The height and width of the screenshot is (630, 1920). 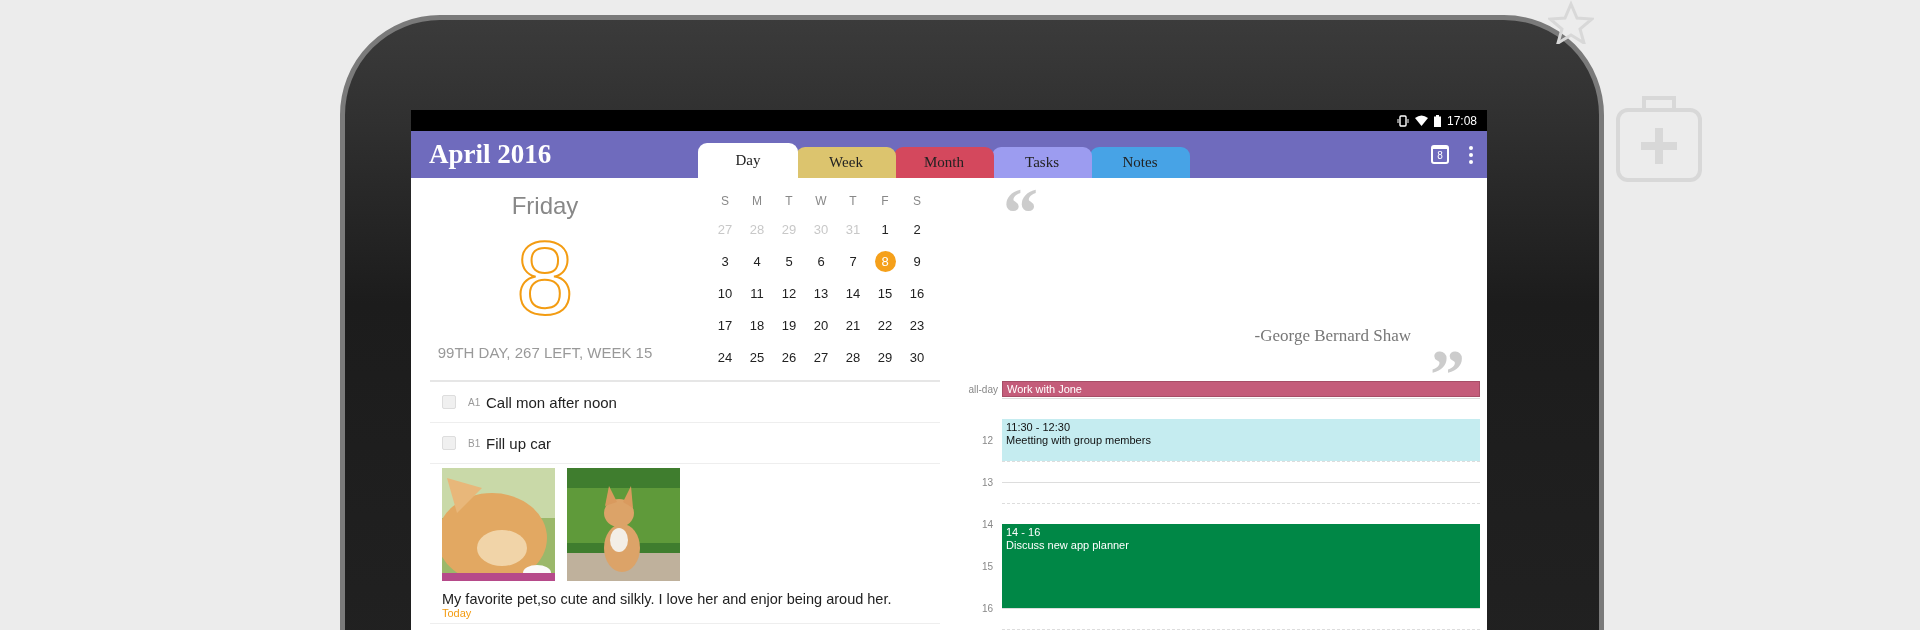 I want to click on note-date: Today, so click(x=457, y=613).